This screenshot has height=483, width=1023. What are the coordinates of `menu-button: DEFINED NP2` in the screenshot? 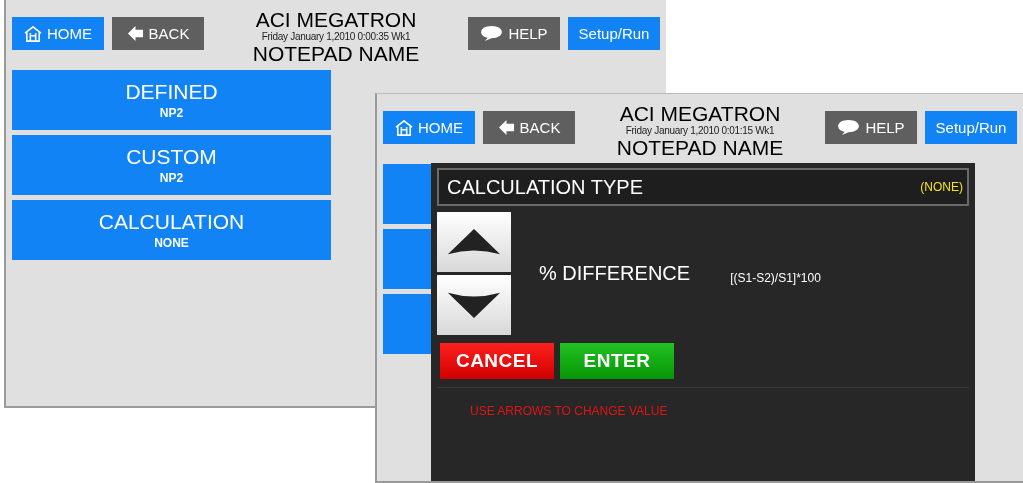 It's located at (171, 100).